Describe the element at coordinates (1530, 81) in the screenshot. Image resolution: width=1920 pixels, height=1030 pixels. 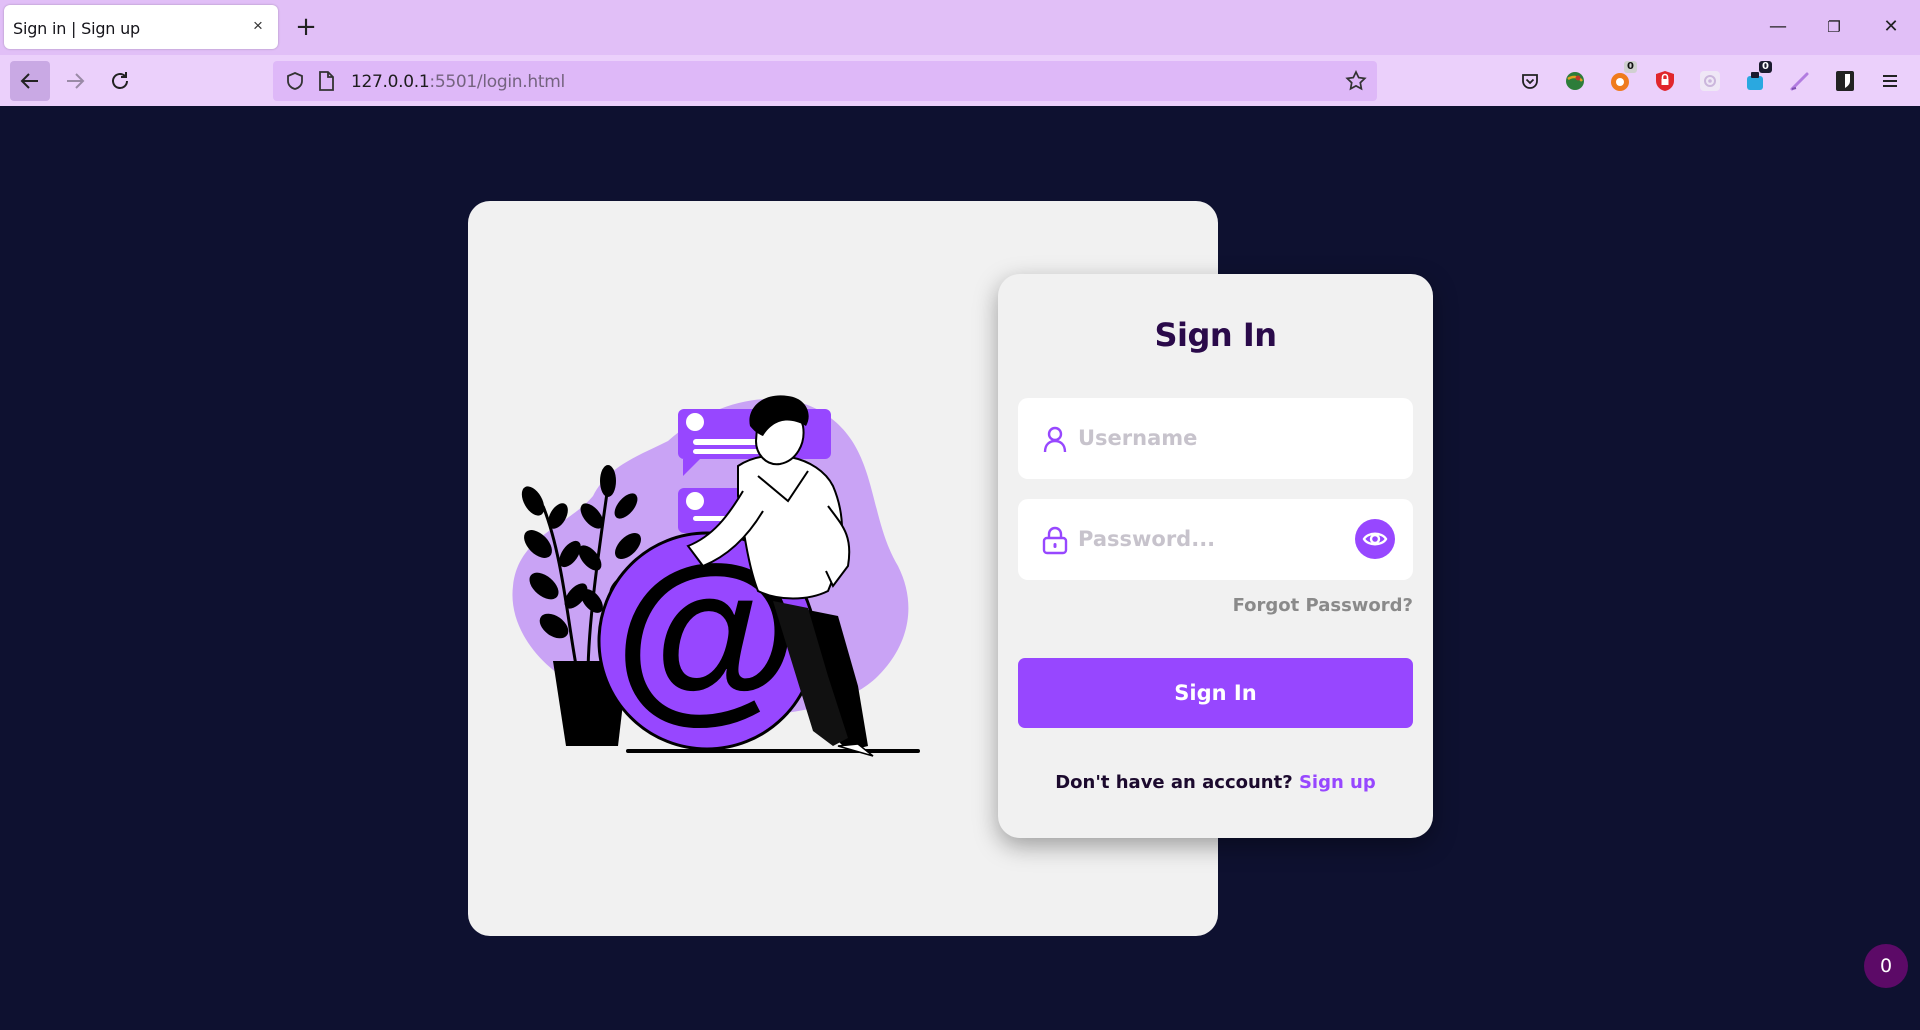
I see `pocket-icon` at that location.